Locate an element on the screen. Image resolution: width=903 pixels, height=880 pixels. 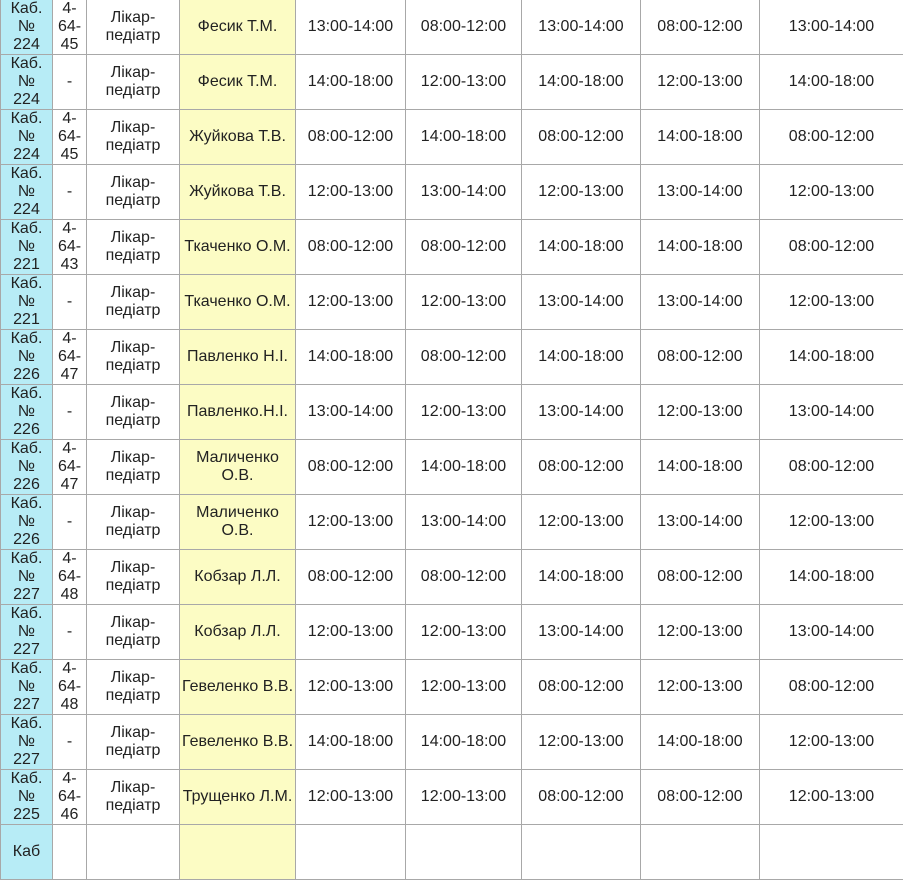
phone-cell: 4-64-48 is located at coordinates (70, 687).